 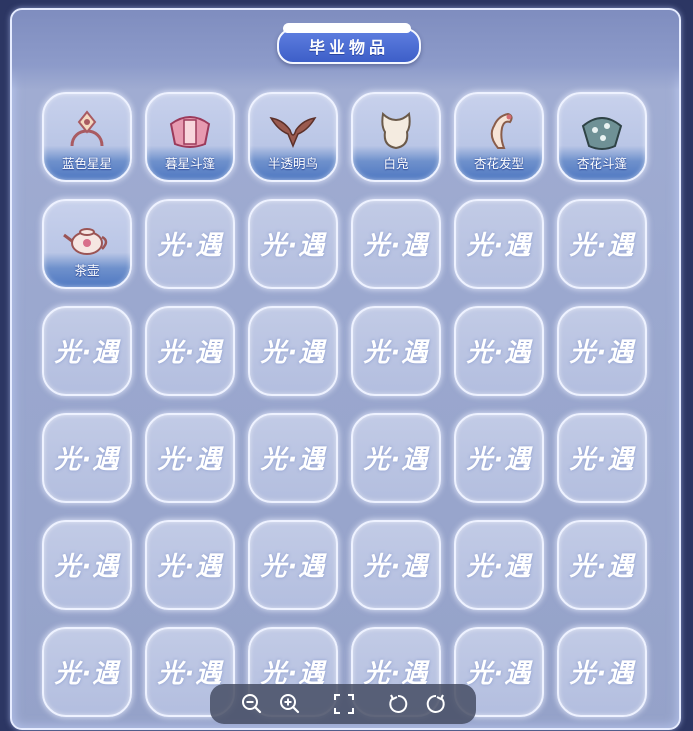 I want to click on apricot-hairstyle-icon, so click(x=499, y=130).